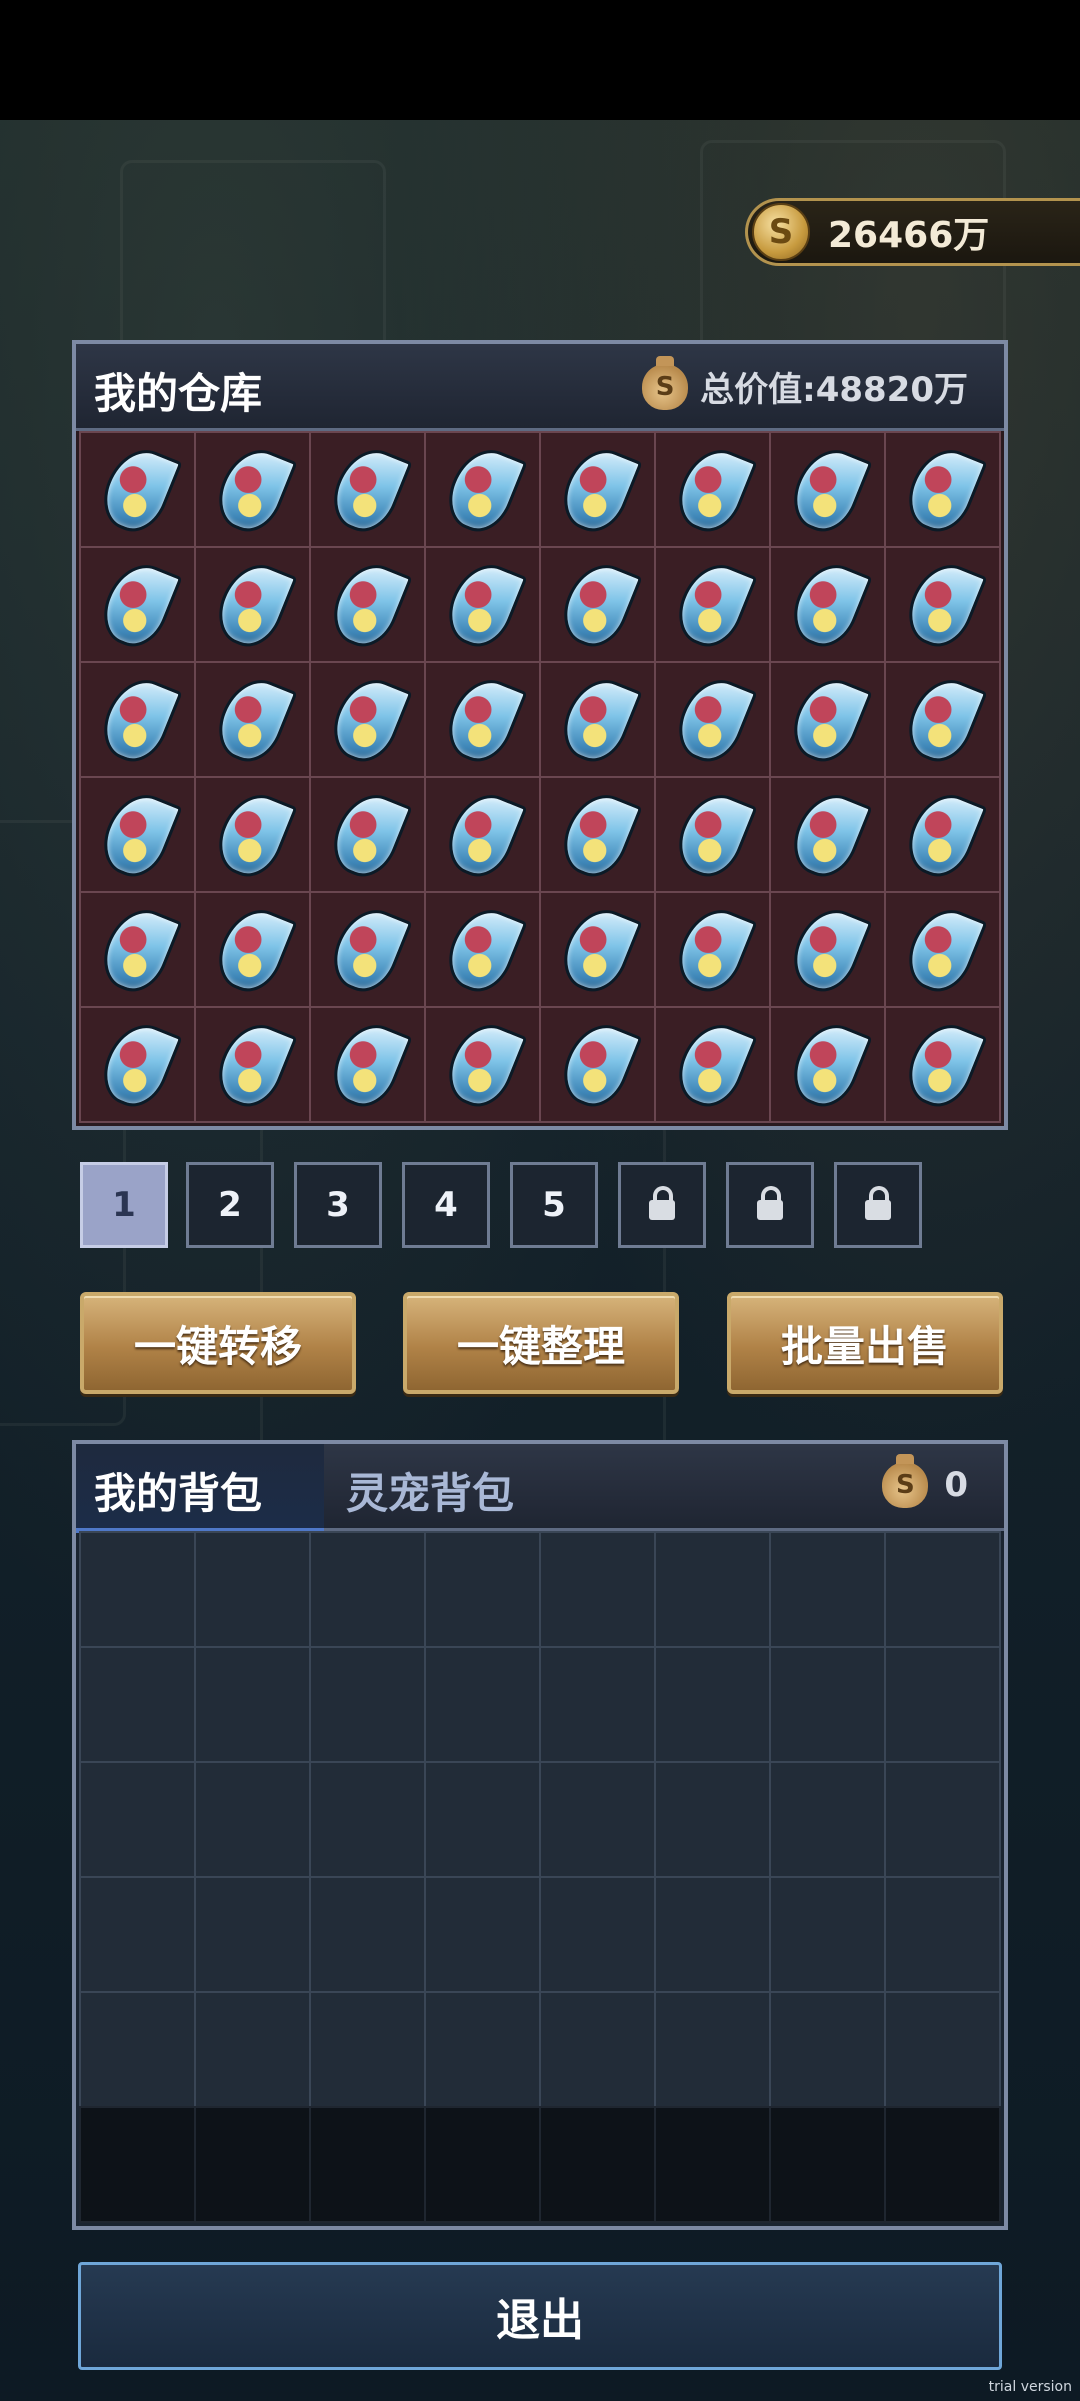 This screenshot has height=2401, width=1080. I want to click on exit-button: 退出, so click(540, 2316).